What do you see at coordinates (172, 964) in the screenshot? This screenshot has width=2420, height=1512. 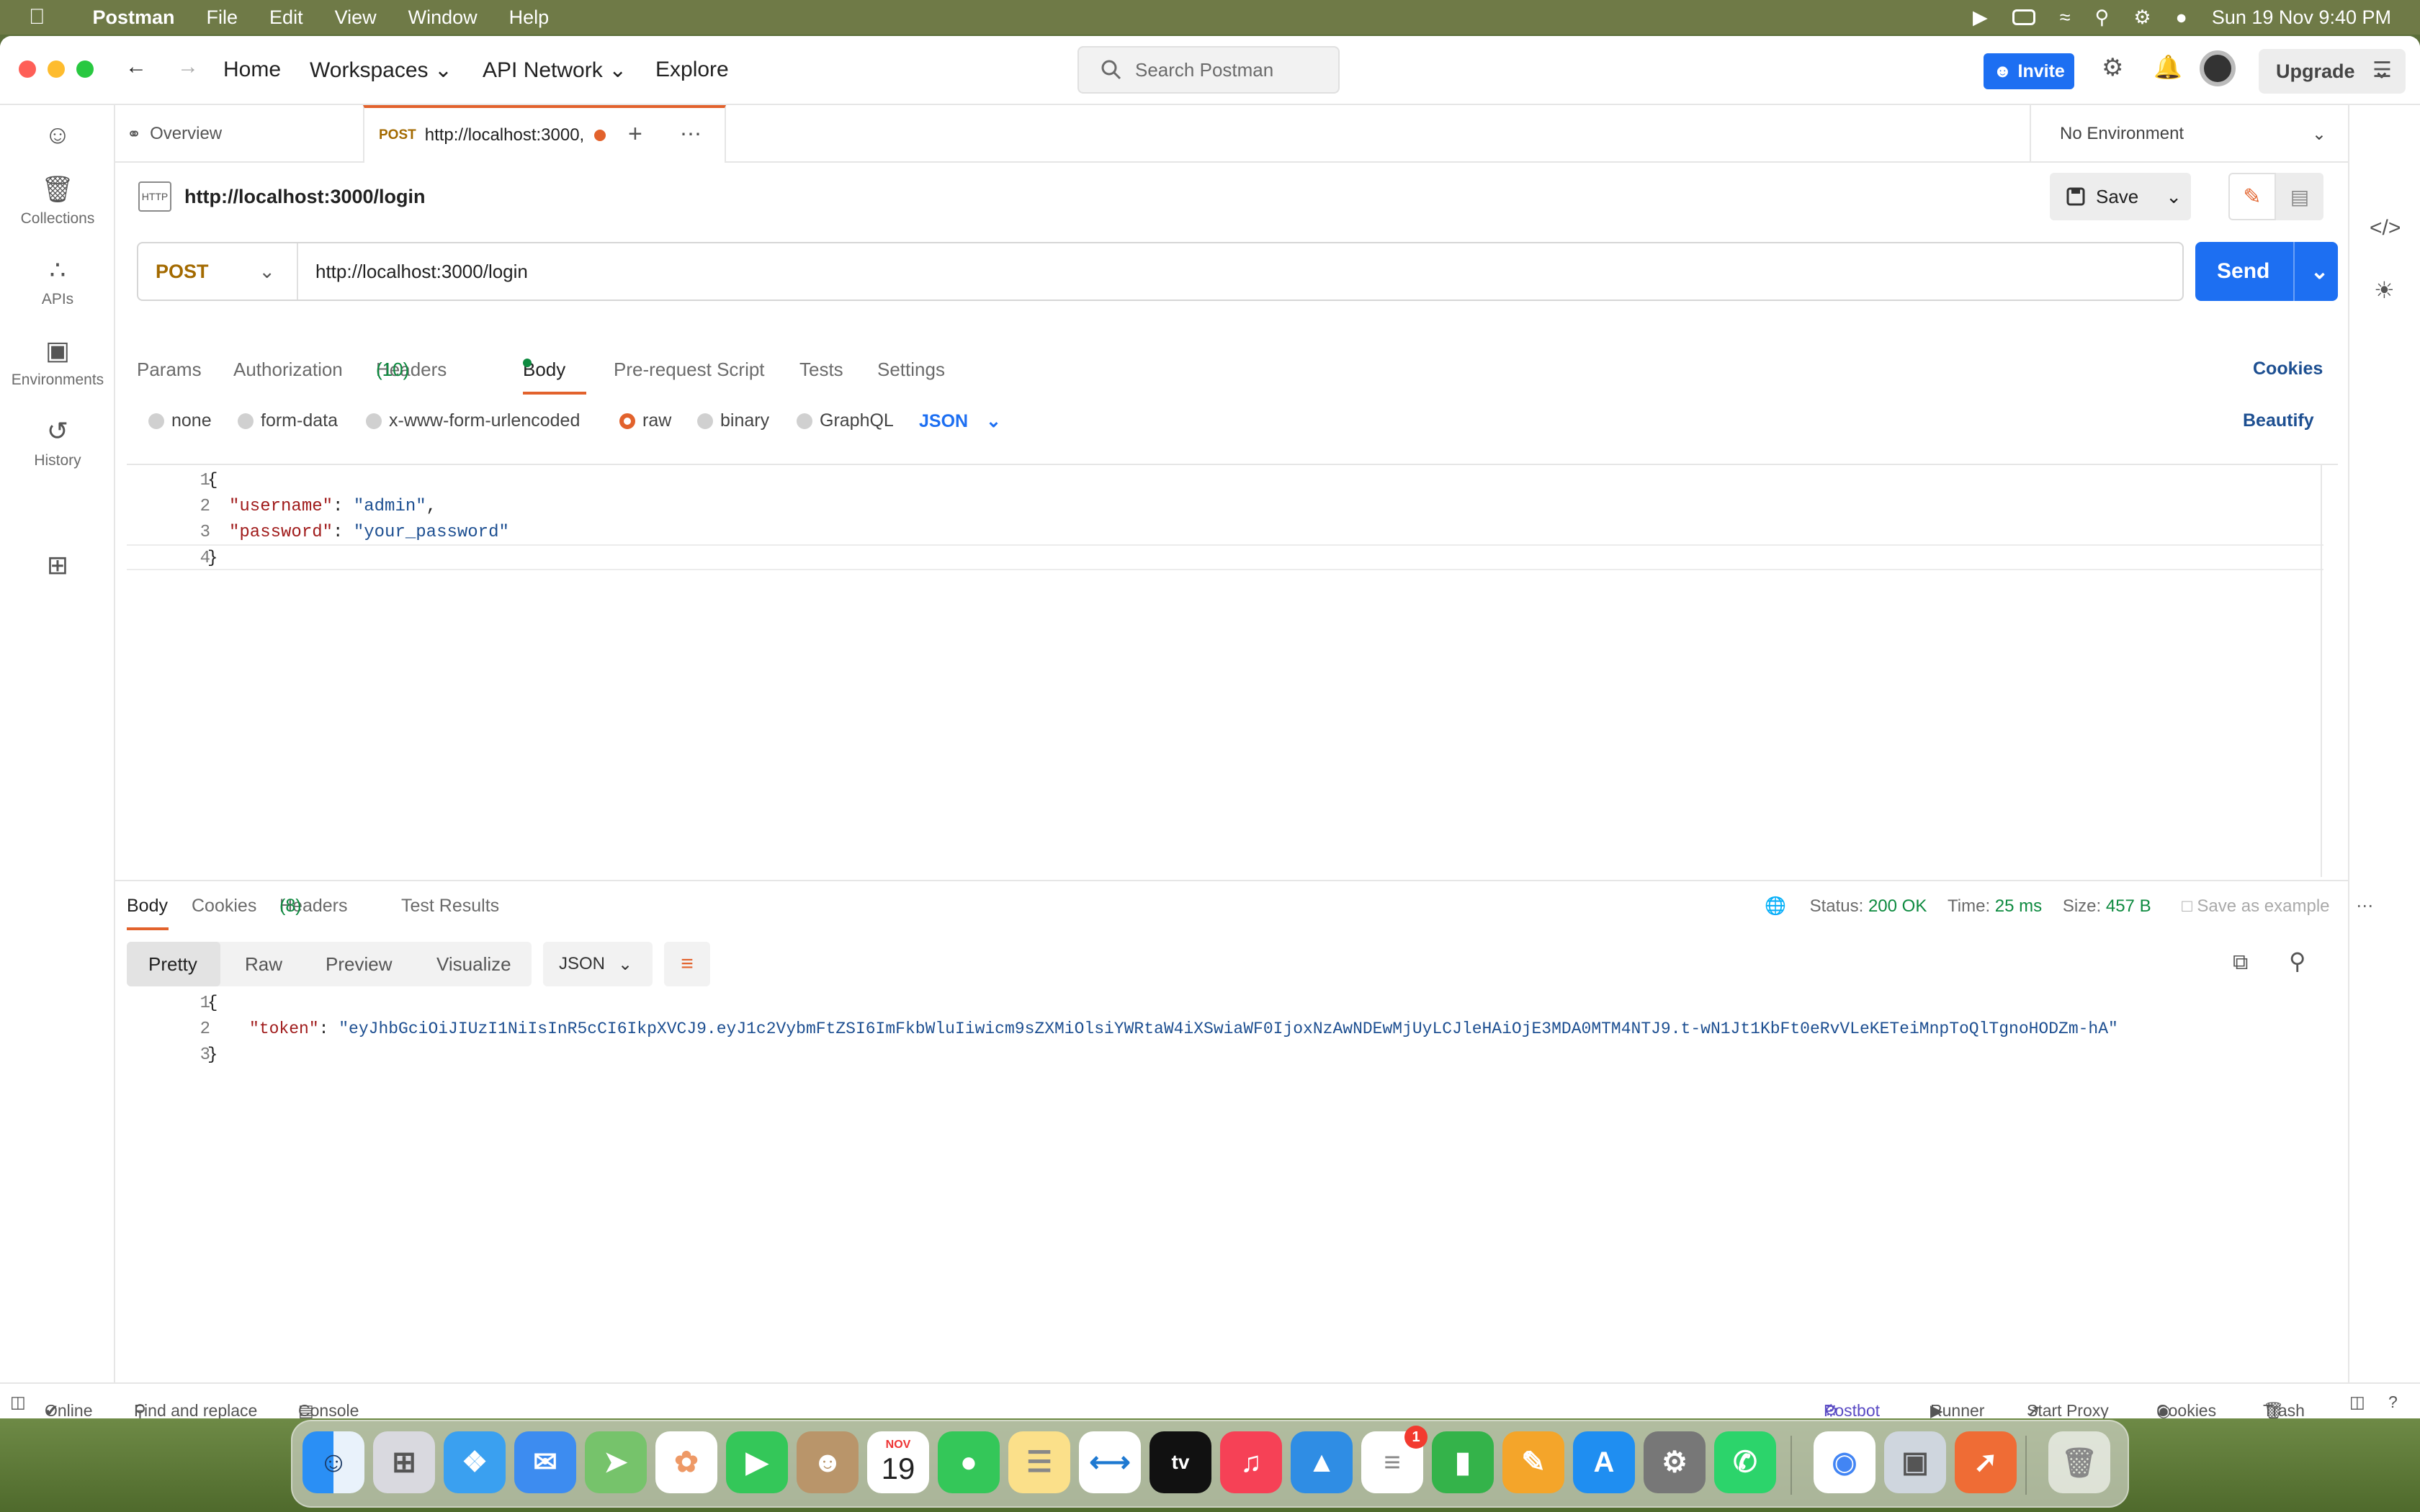 I see `view-pretty: Pretty` at bounding box center [172, 964].